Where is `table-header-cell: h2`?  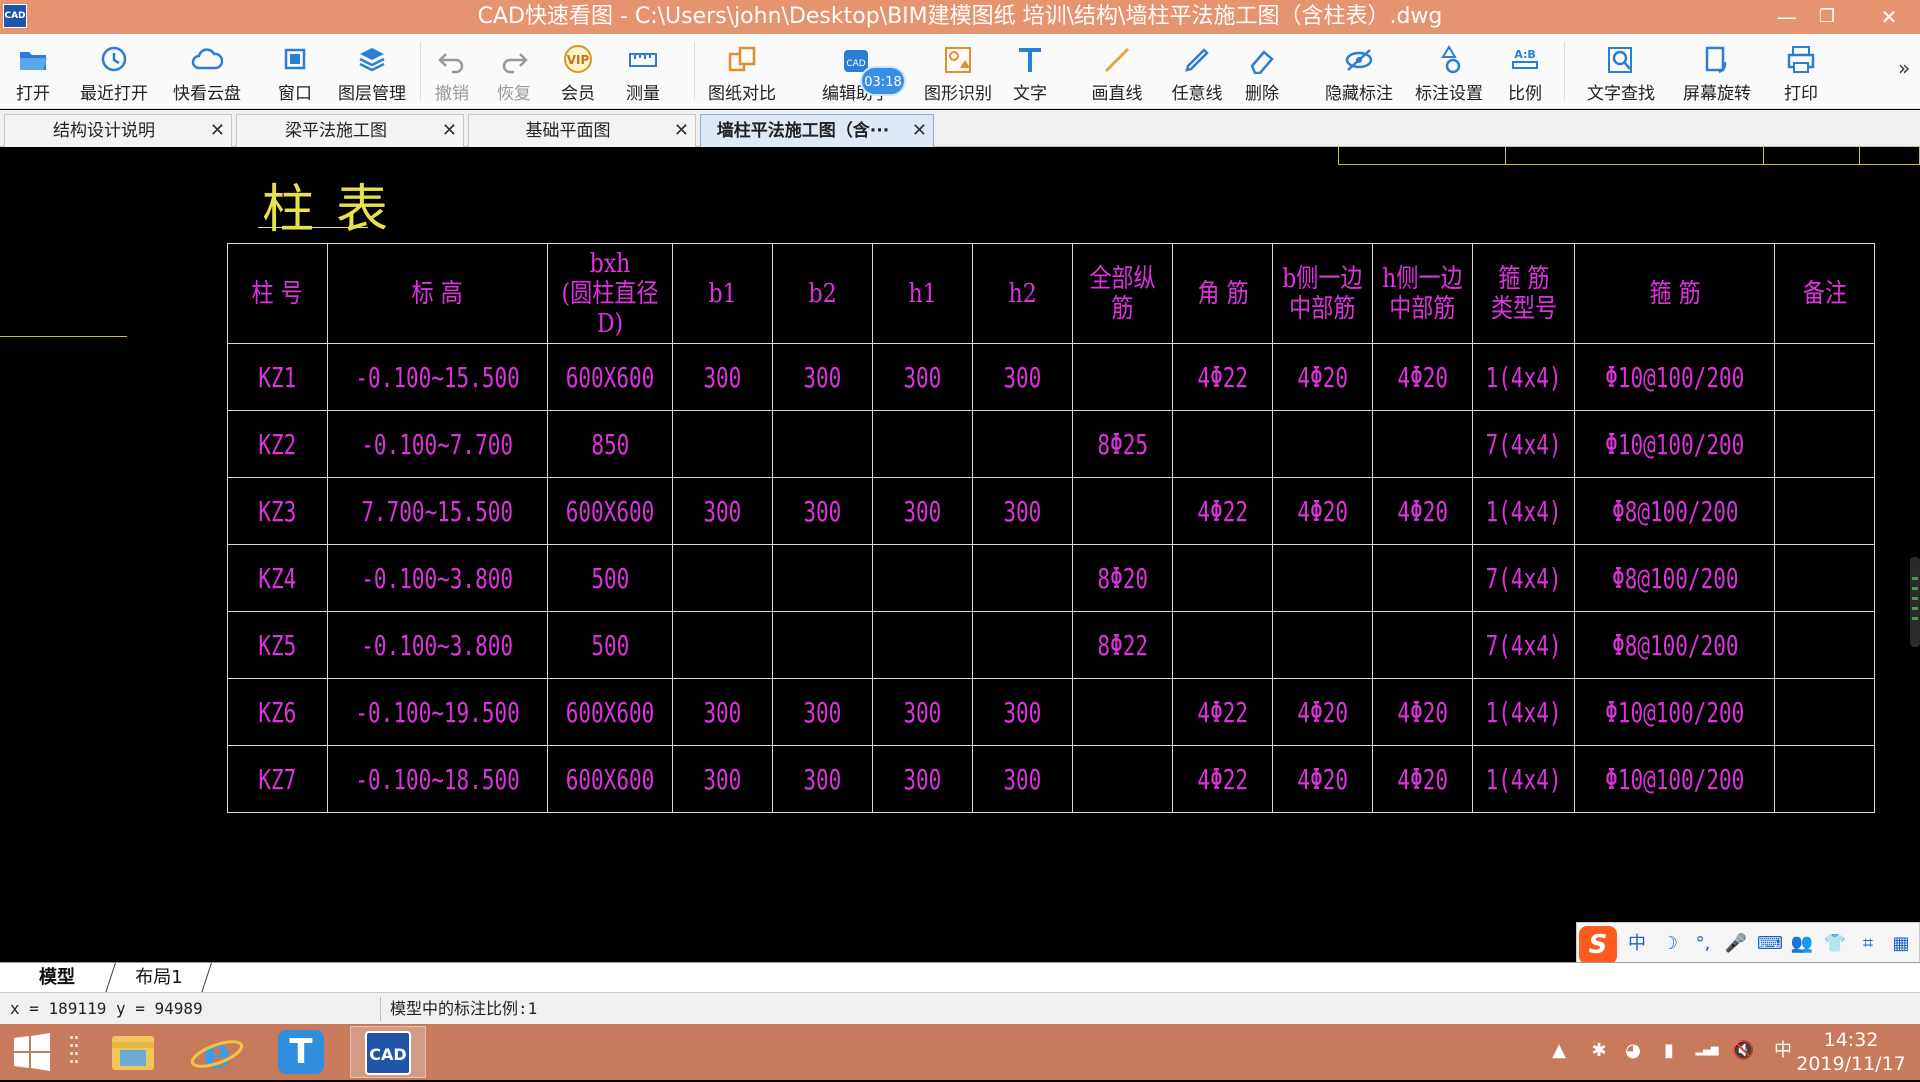
table-header-cell: h2 is located at coordinates (1023, 293).